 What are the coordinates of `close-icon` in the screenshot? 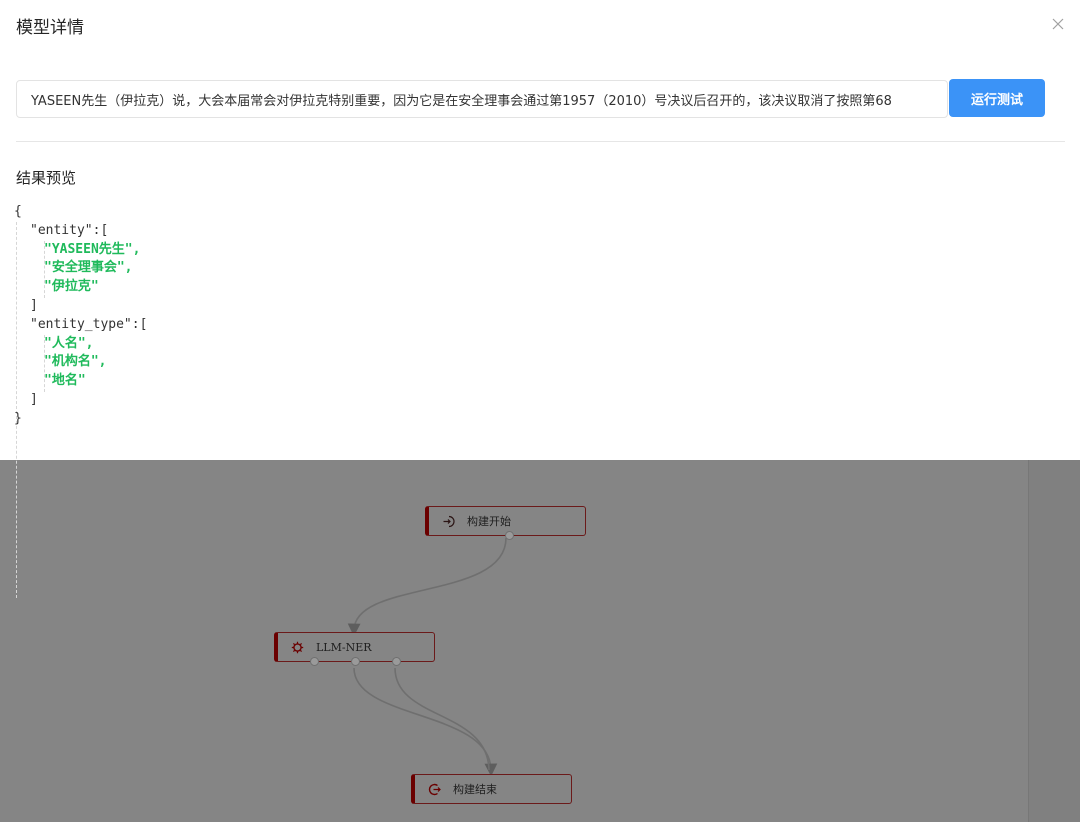 It's located at (1058, 24).